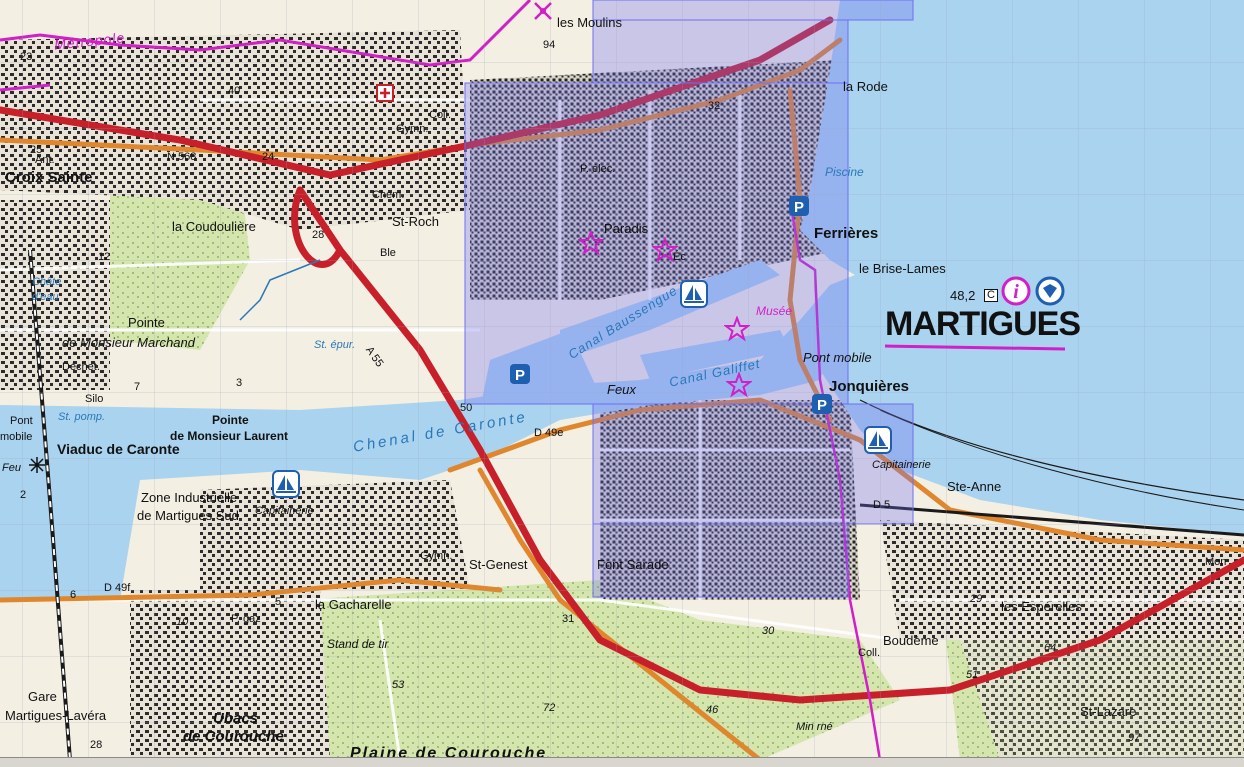  What do you see at coordinates (214, 226) in the screenshot?
I see `place-label-la-coudouliere: la Coudoulière` at bounding box center [214, 226].